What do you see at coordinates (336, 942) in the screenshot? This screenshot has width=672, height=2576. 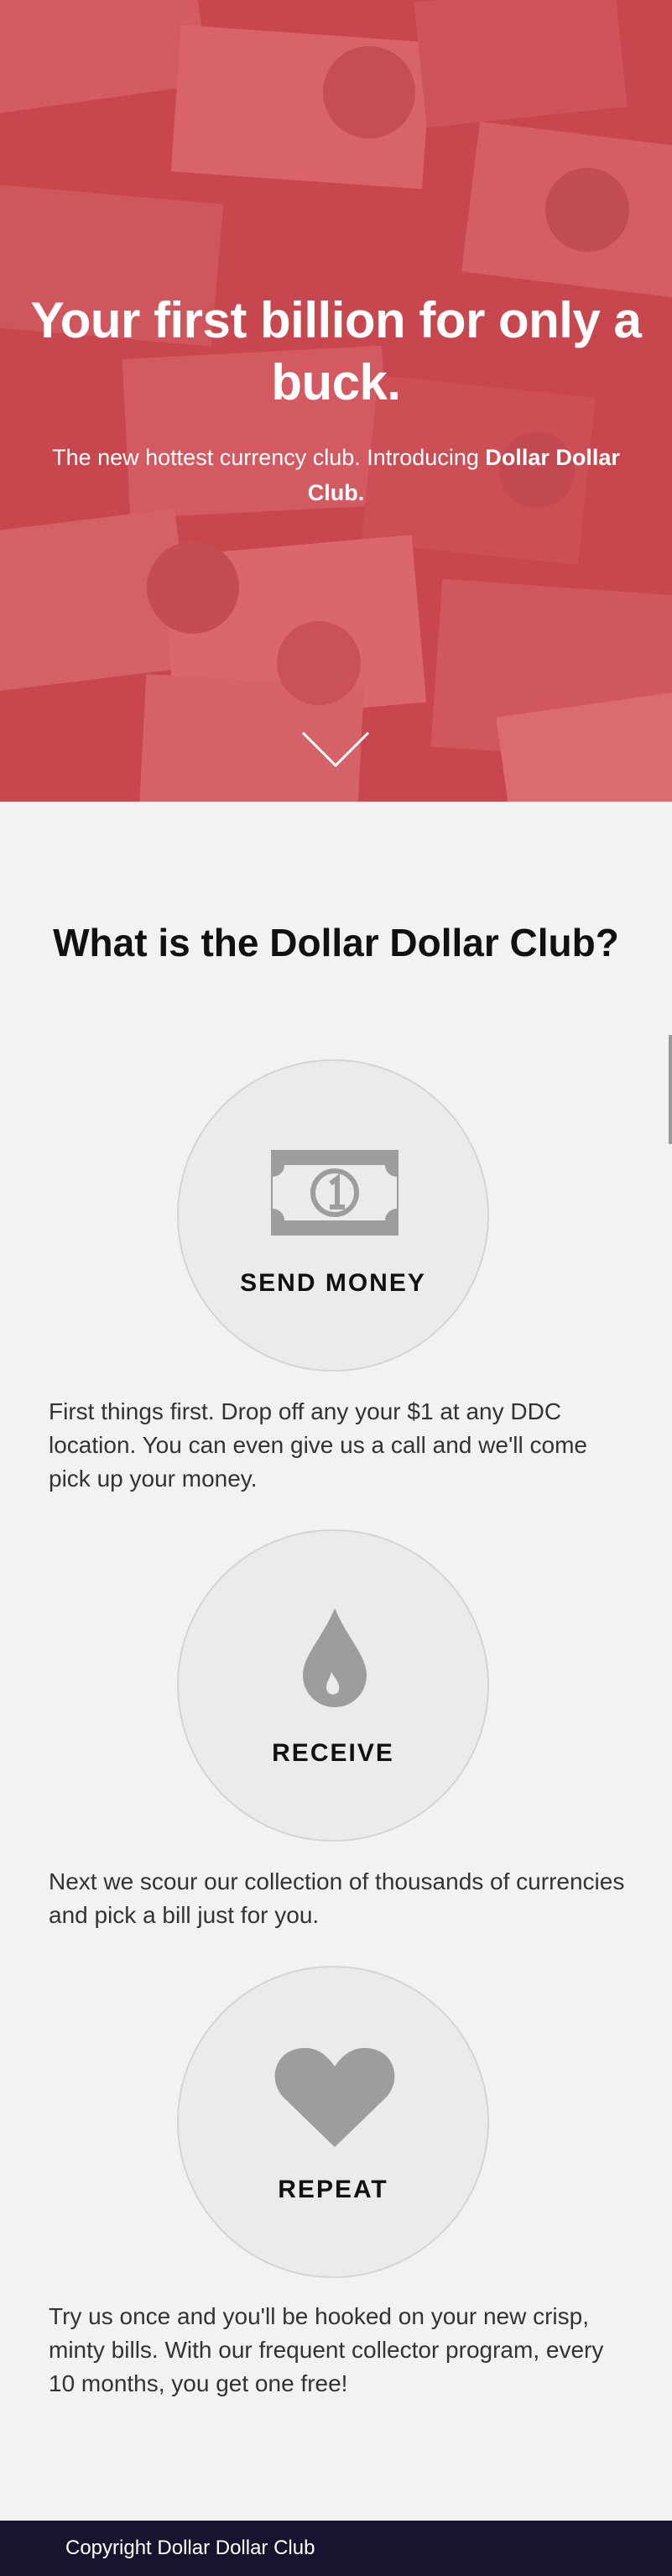 I see `section-title: What is the Dollar Dollar Club?` at bounding box center [336, 942].